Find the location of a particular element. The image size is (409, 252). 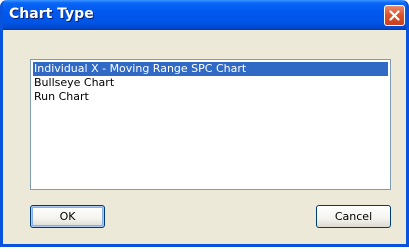

close-icon is located at coordinates (394, 15).